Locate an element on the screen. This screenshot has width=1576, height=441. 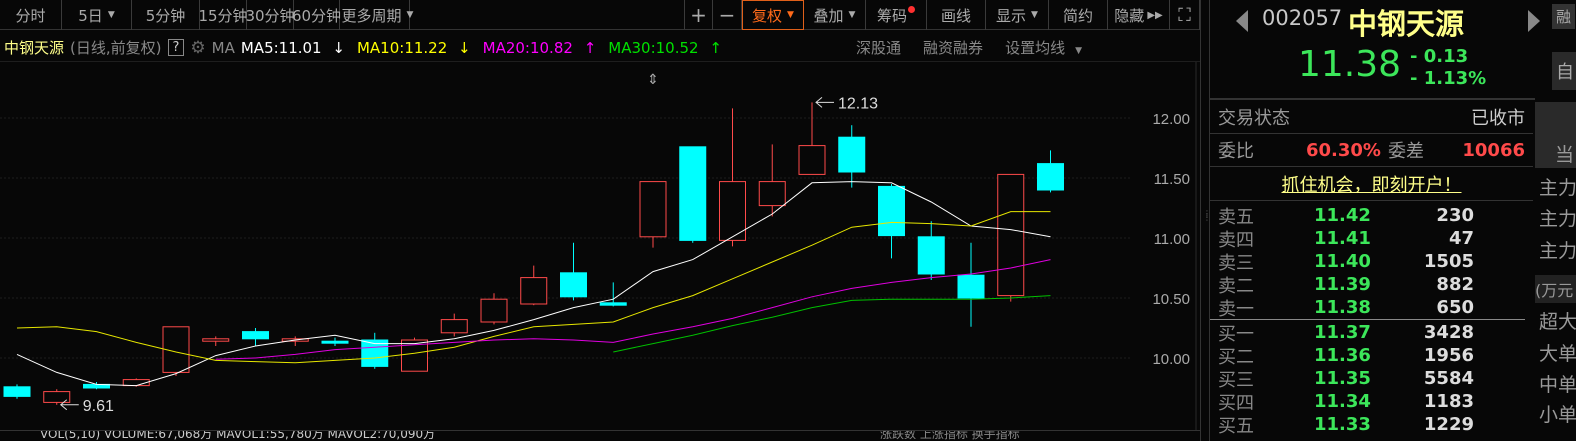
weibi-row: 委比 60.30% 委差 10066 is located at coordinates (1371, 150).